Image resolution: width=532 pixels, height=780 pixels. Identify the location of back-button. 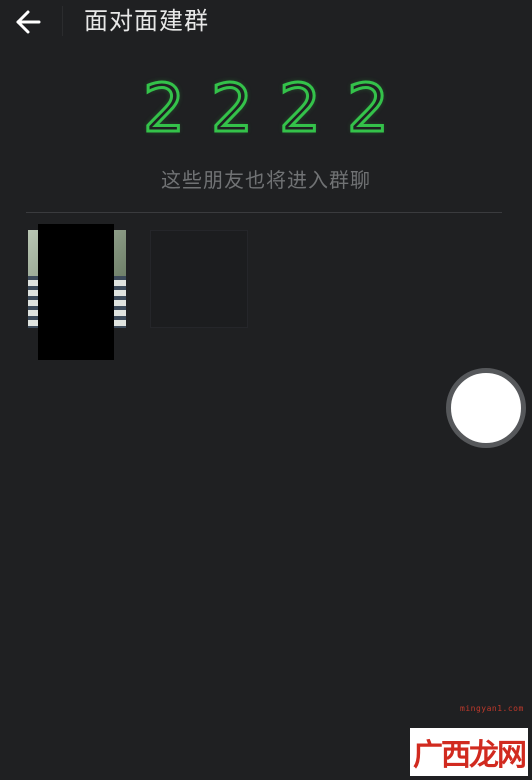
(28, 22).